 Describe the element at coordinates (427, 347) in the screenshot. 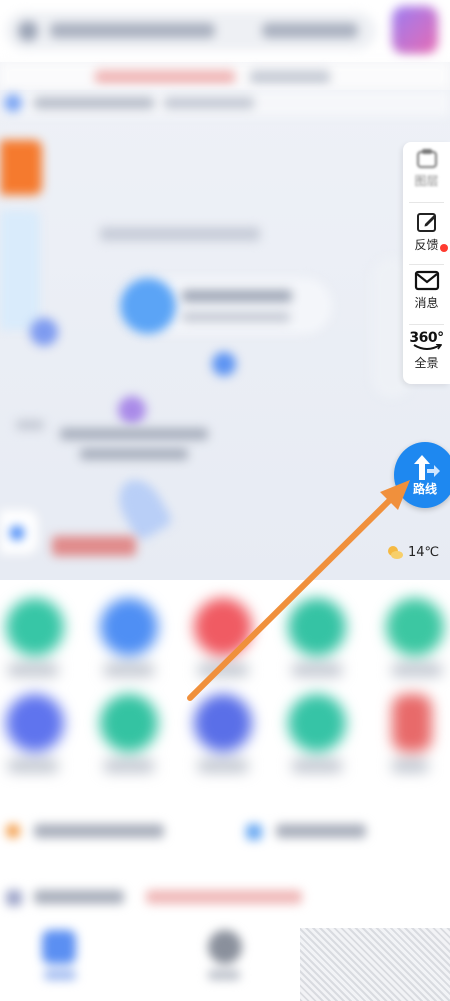

I see `panorama-arc-icon` at that location.